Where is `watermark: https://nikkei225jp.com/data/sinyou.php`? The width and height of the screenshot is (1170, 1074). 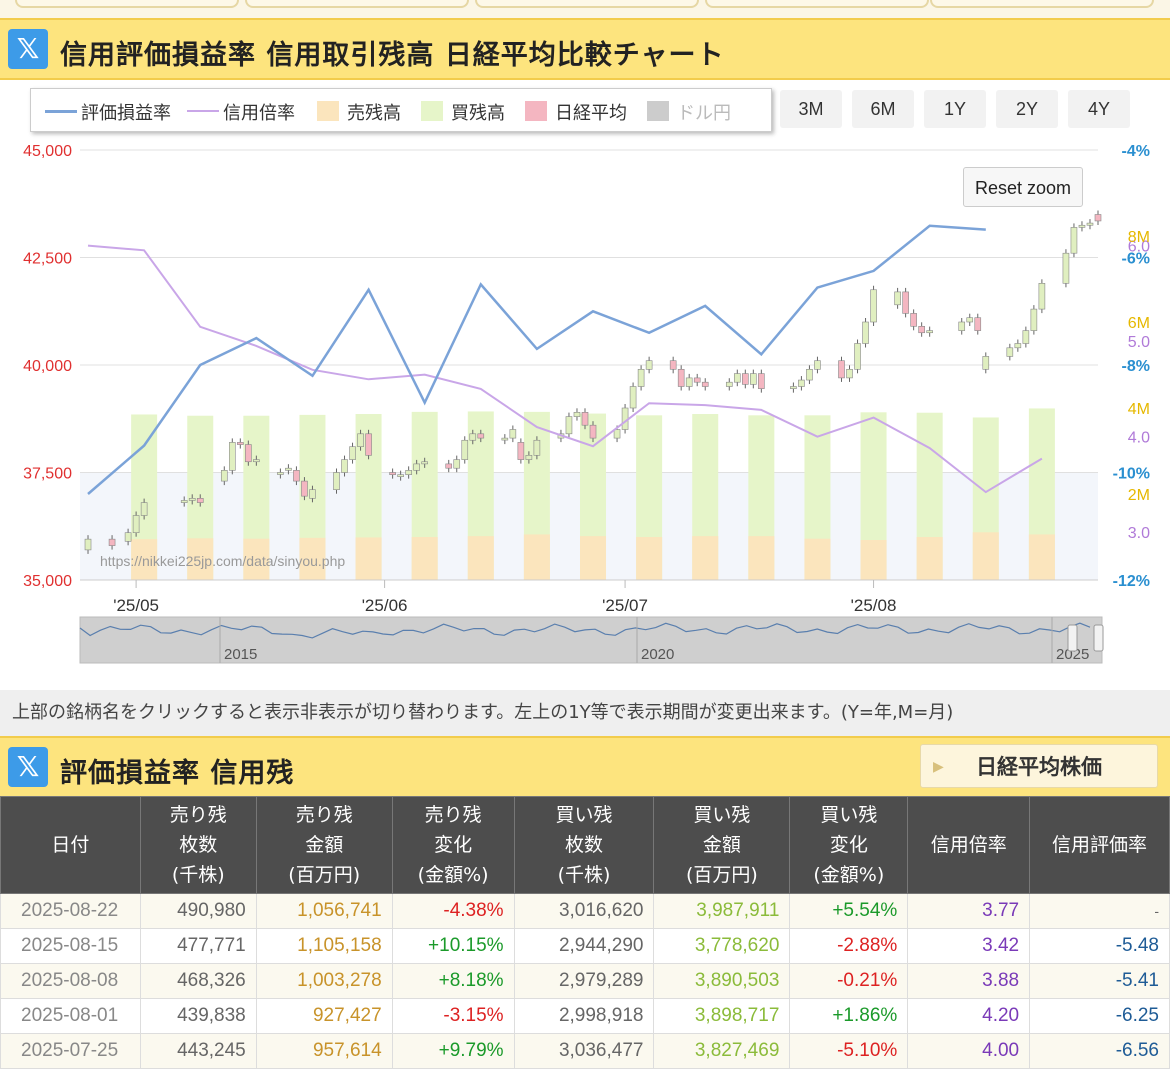
watermark: https://nikkei225jp.com/data/sinyou.php is located at coordinates (222, 561).